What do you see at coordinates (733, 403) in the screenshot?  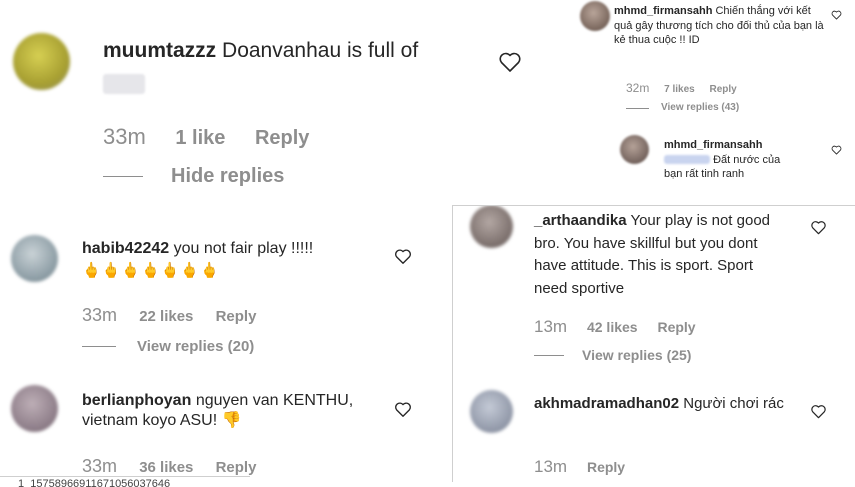 I see `comment-body: Người chơi rác` at bounding box center [733, 403].